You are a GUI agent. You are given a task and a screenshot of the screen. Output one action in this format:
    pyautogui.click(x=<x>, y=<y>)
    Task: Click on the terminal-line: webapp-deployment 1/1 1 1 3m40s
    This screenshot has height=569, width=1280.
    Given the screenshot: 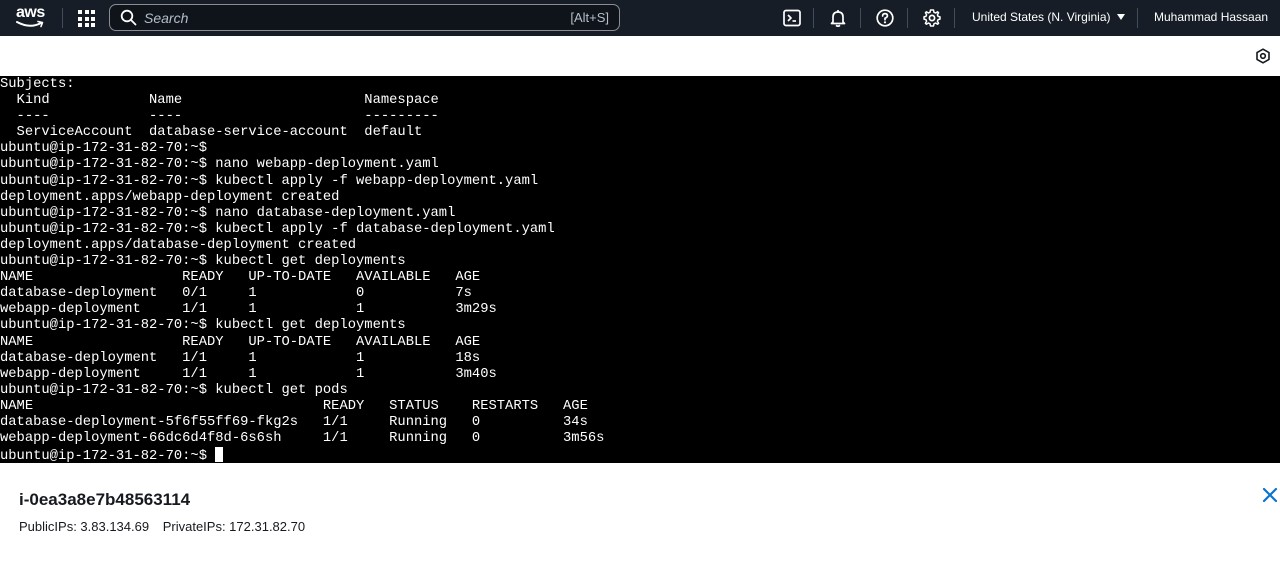 What is the action you would take?
    pyautogui.click(x=248, y=374)
    